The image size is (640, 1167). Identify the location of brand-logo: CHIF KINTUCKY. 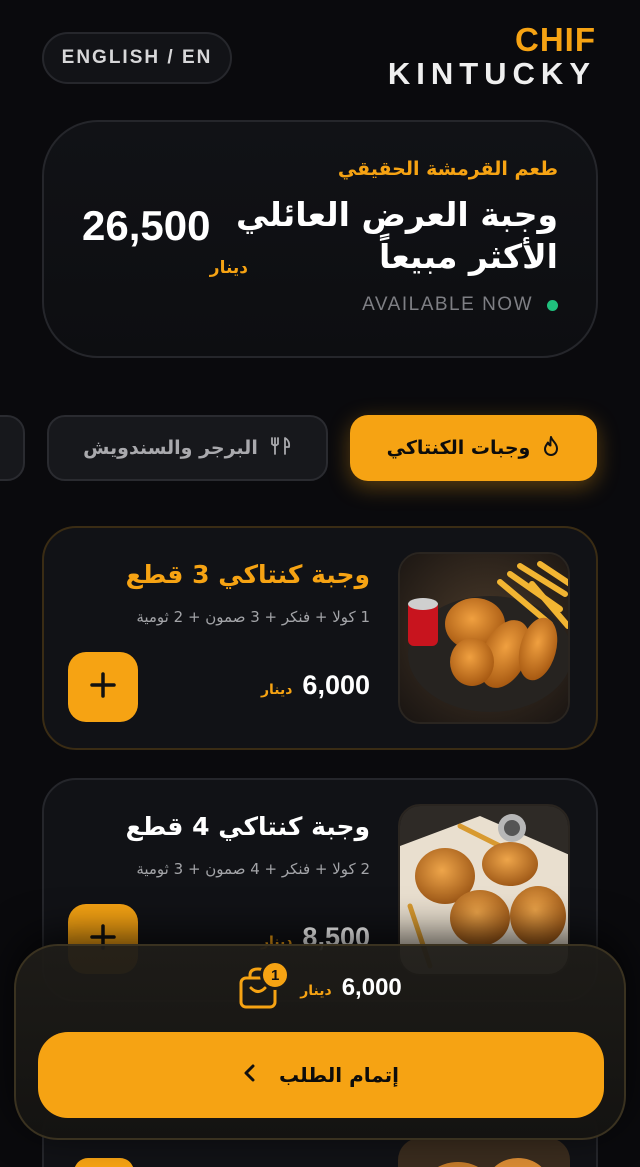
(492, 56).